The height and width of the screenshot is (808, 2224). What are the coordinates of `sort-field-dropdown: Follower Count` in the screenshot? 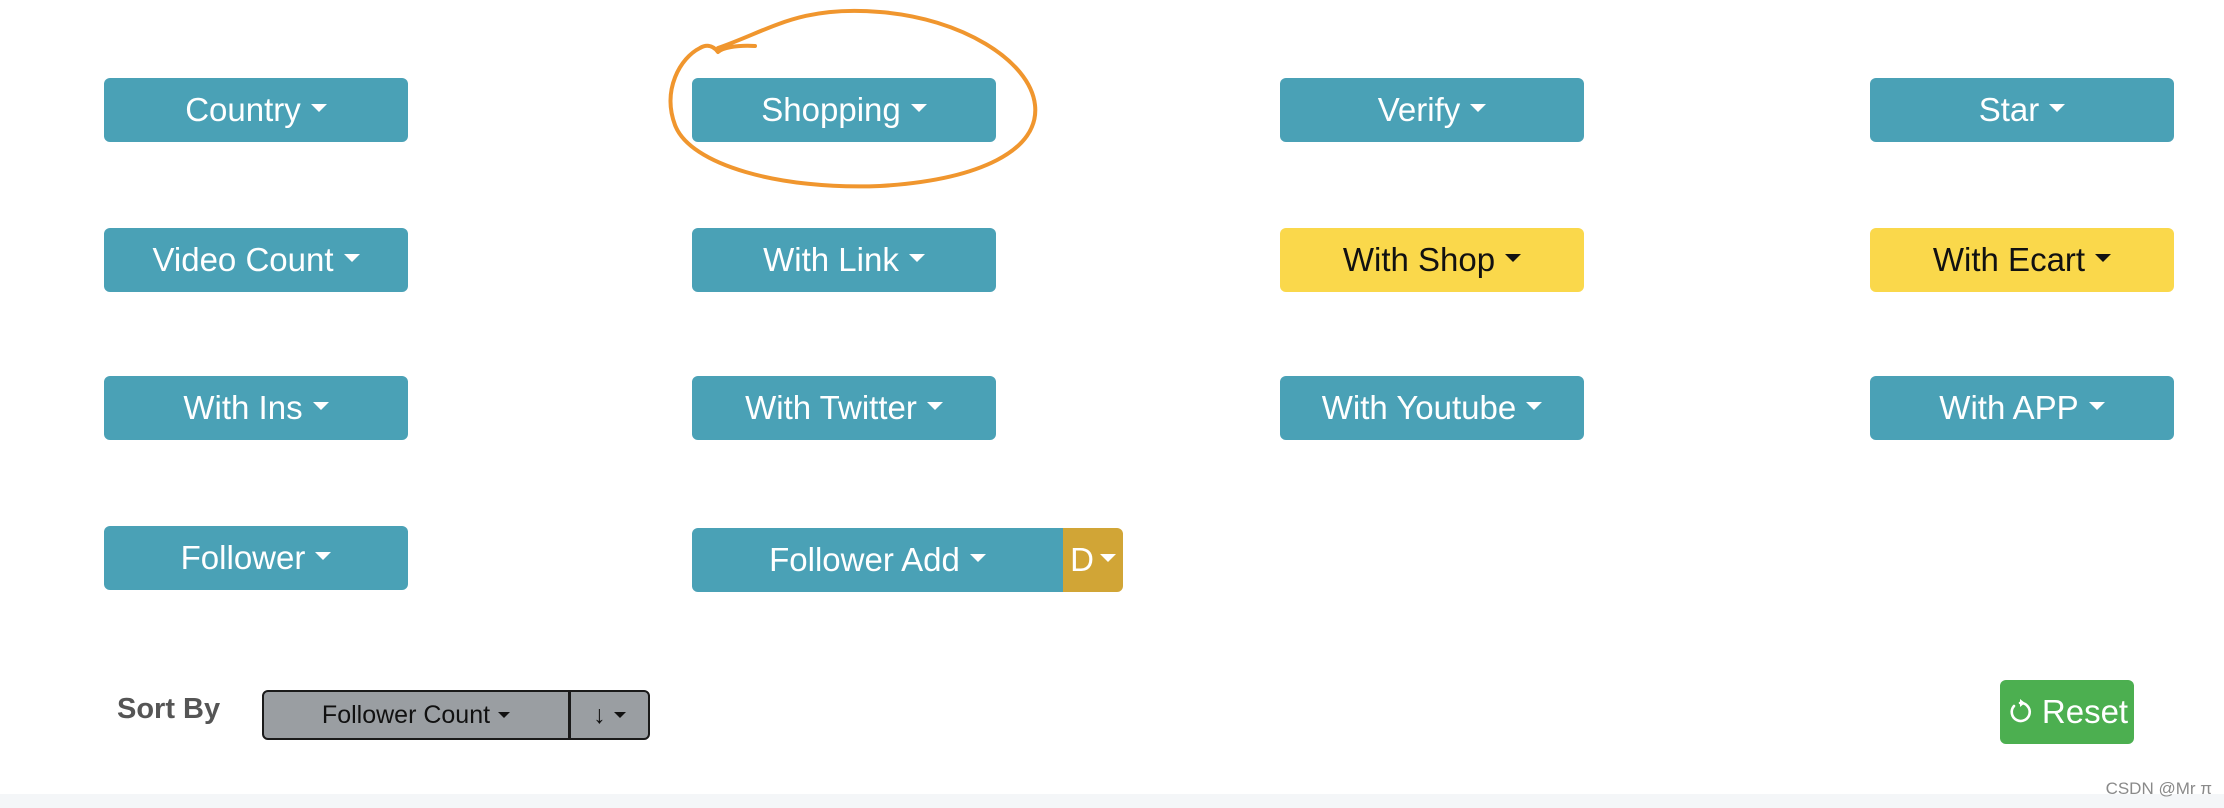 It's located at (416, 715).